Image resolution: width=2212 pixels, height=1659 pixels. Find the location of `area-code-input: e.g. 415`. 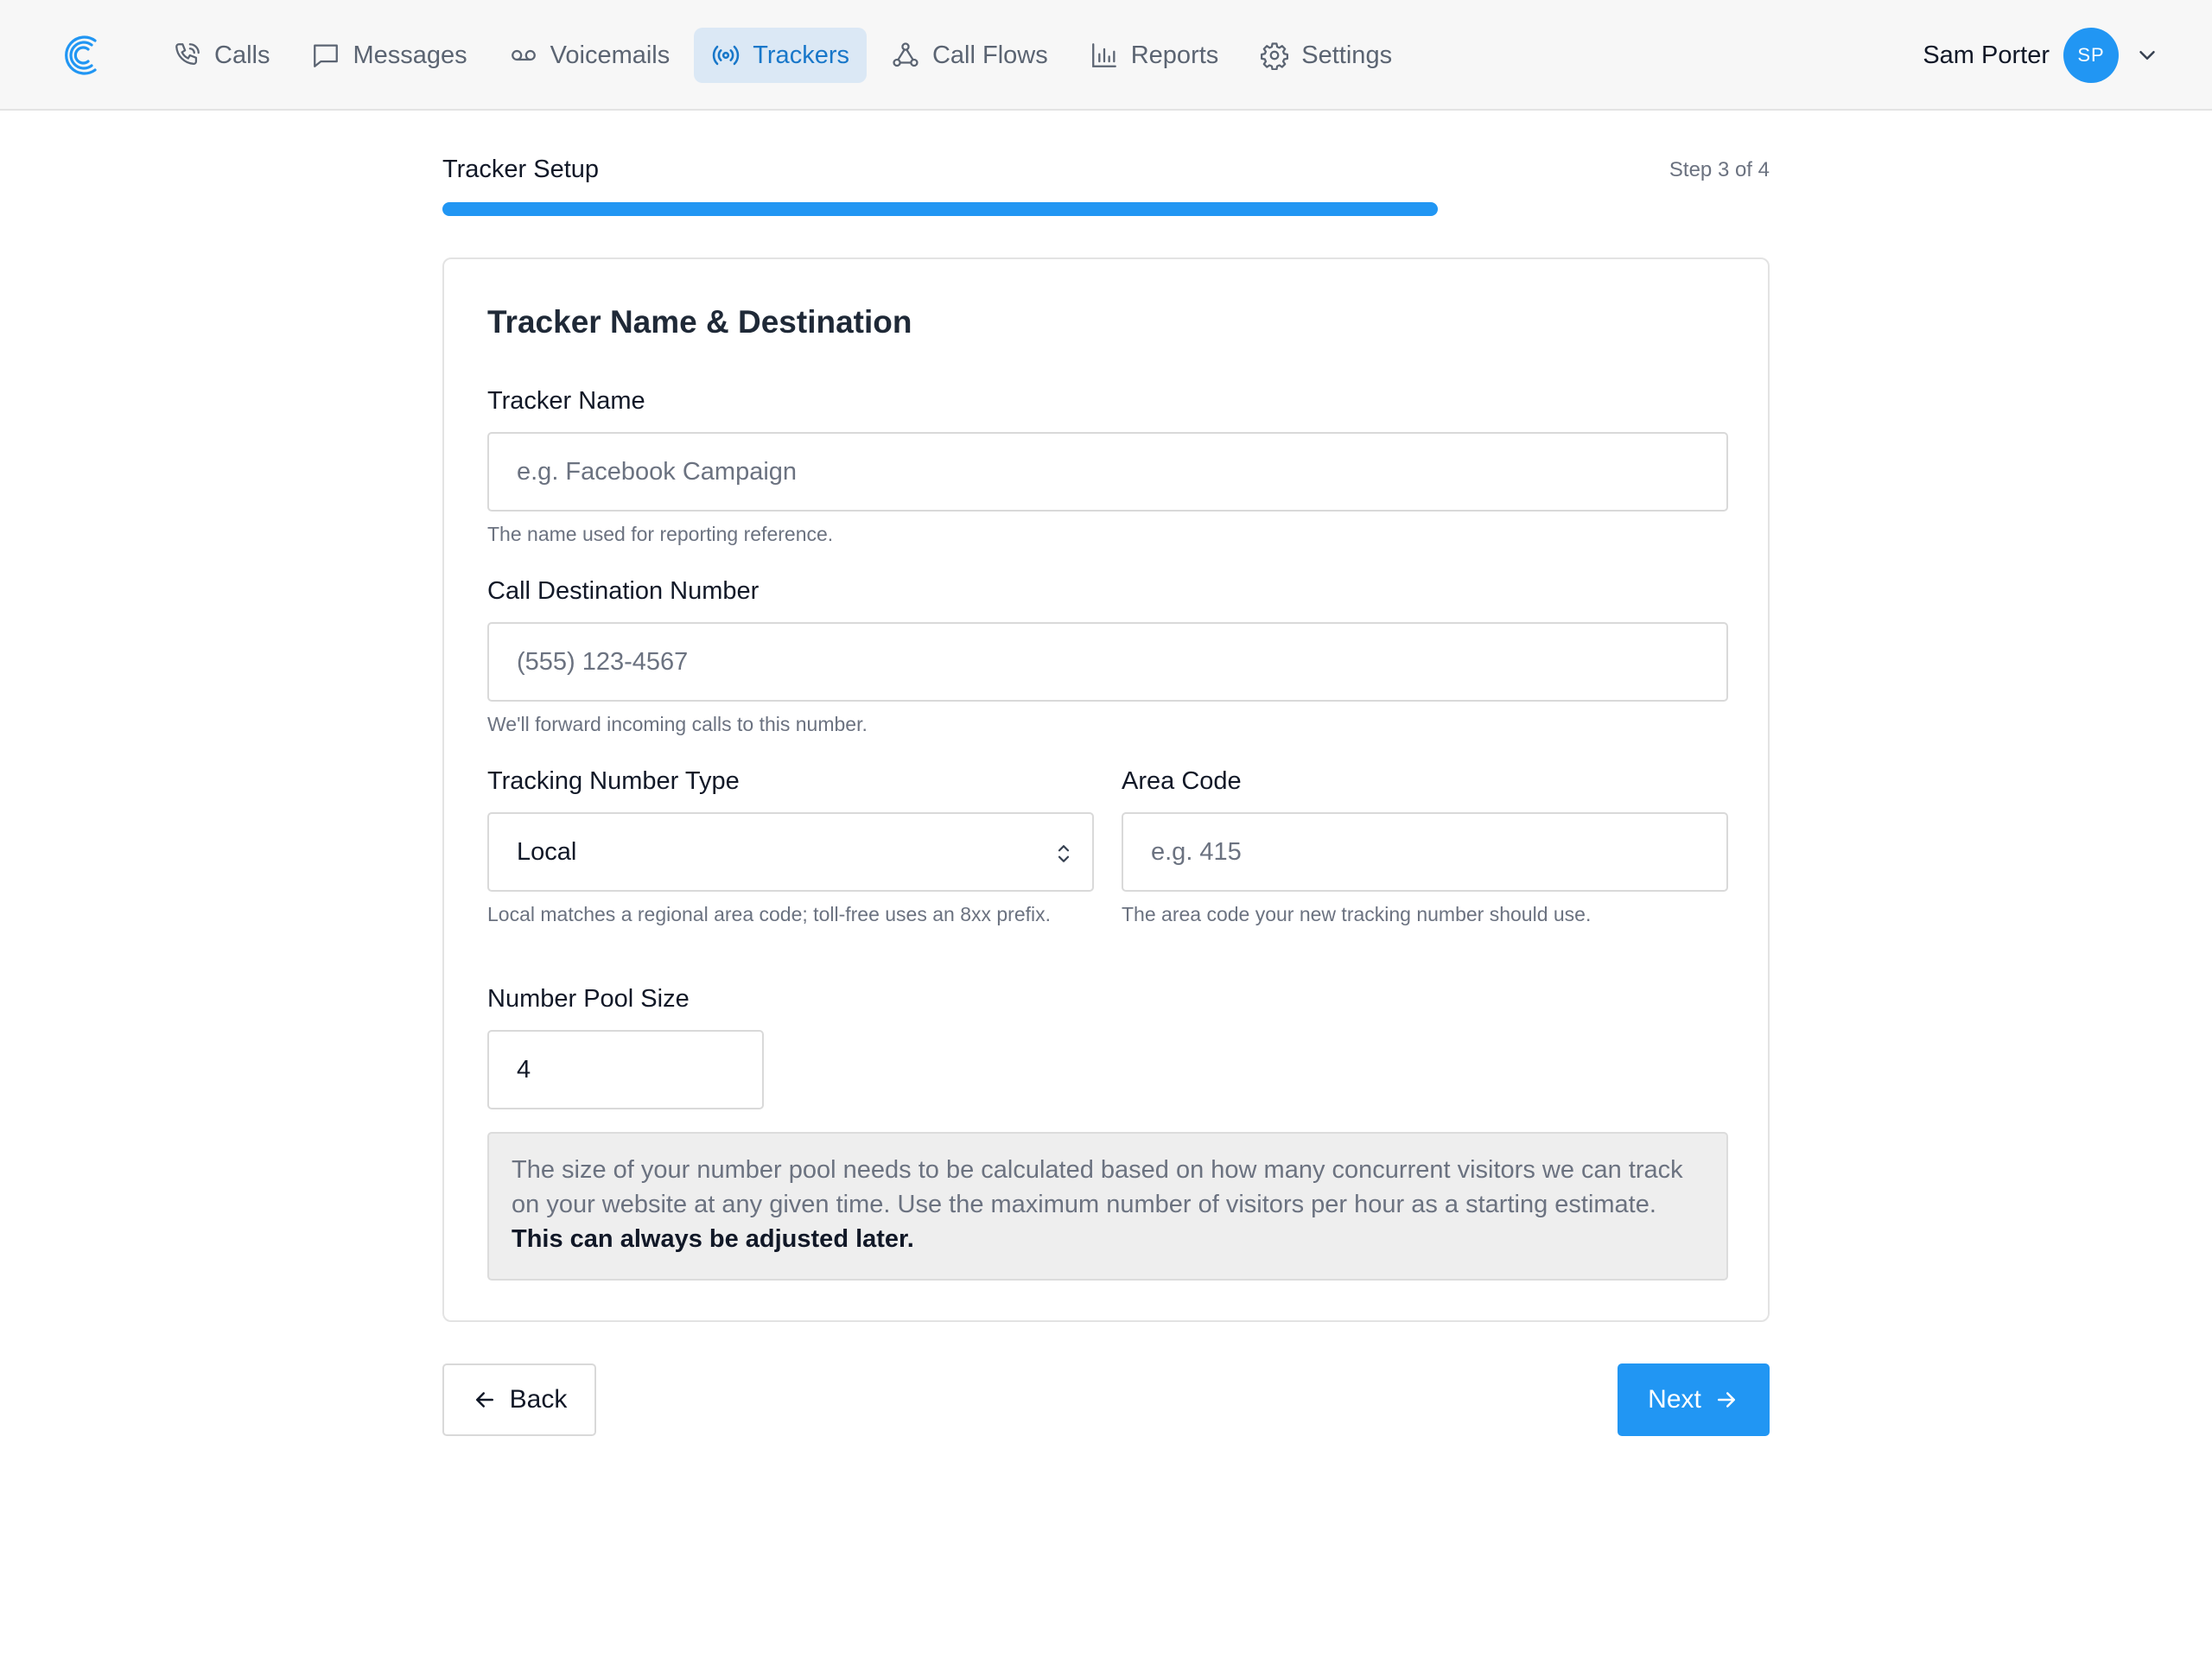

area-code-input: e.g. 415 is located at coordinates (1425, 852).